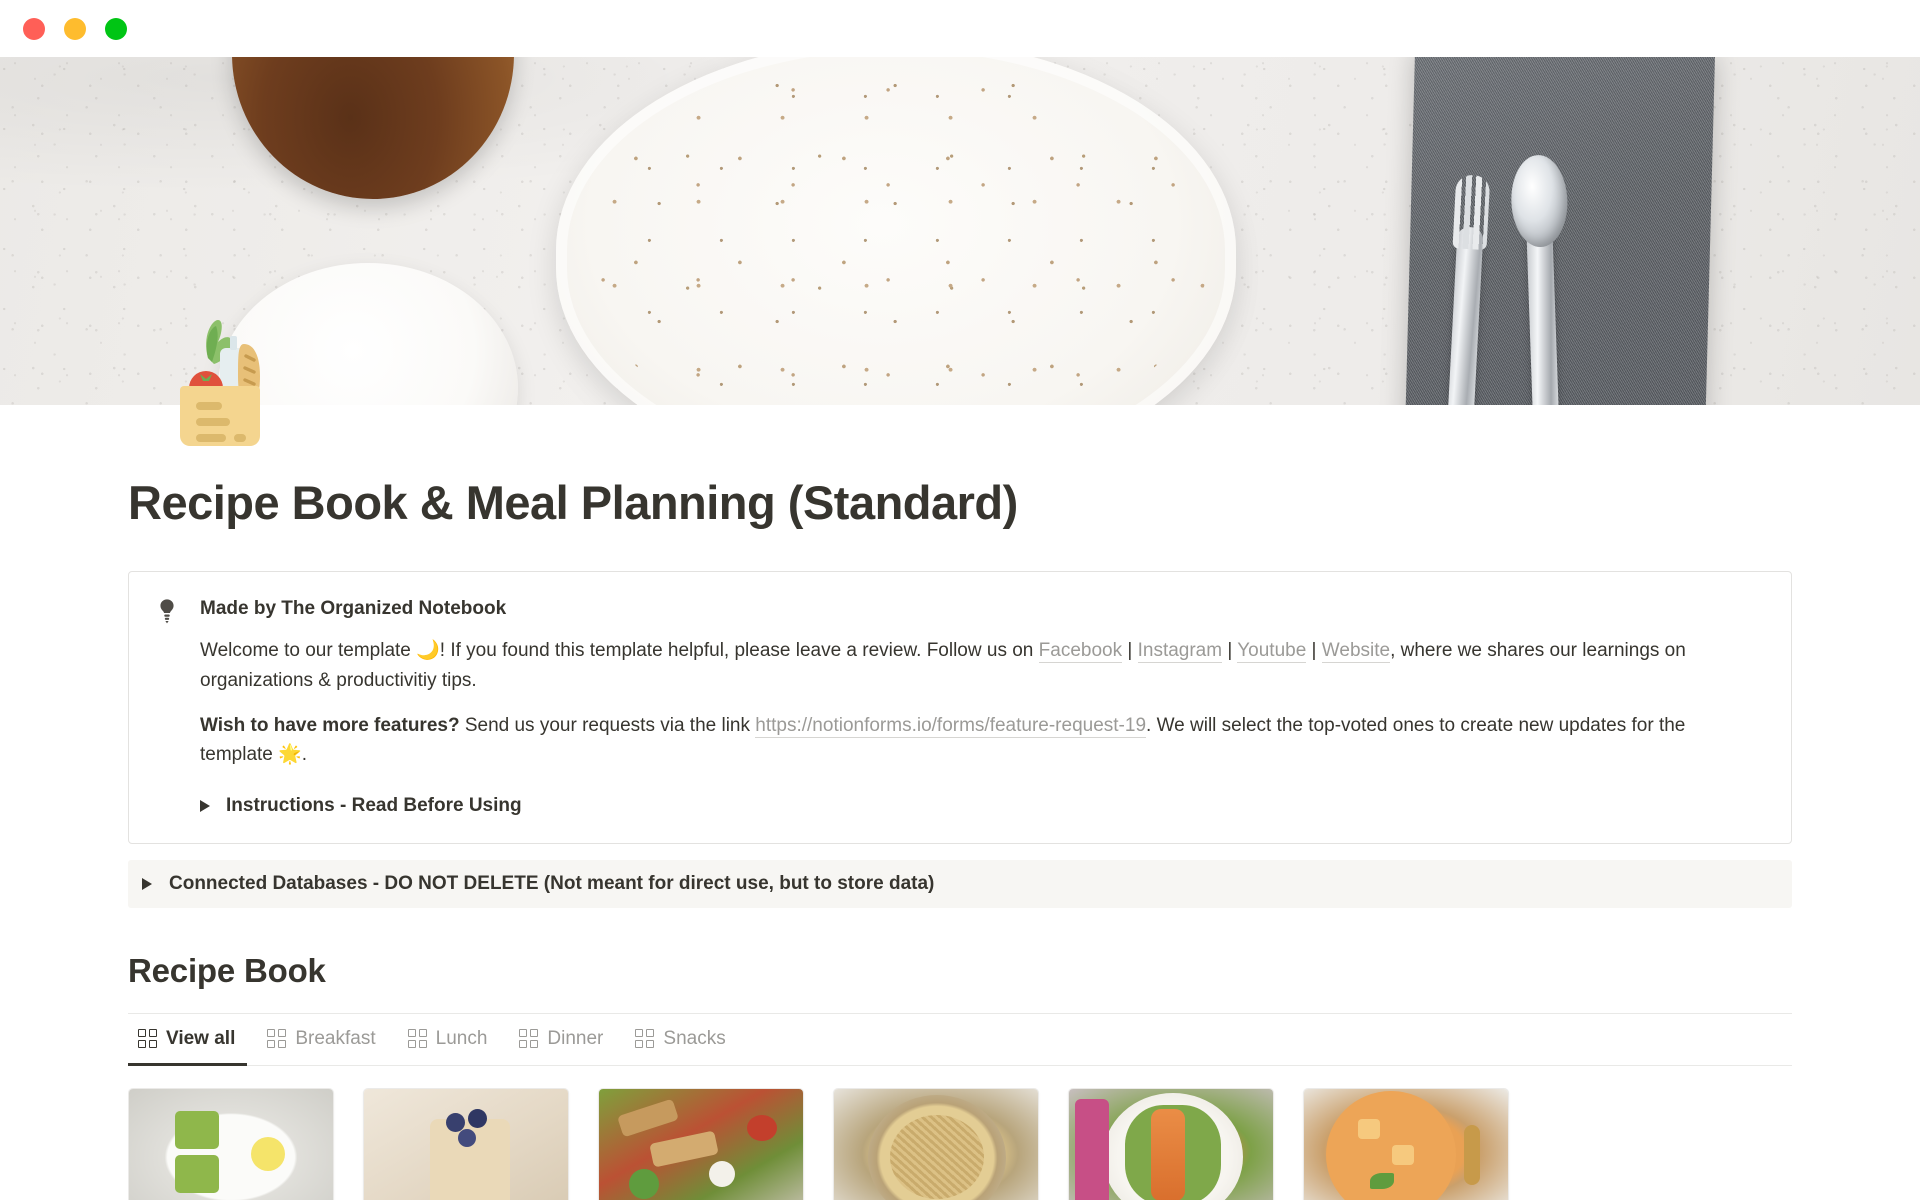  I want to click on tab-view-all: View all, so click(188, 1040).